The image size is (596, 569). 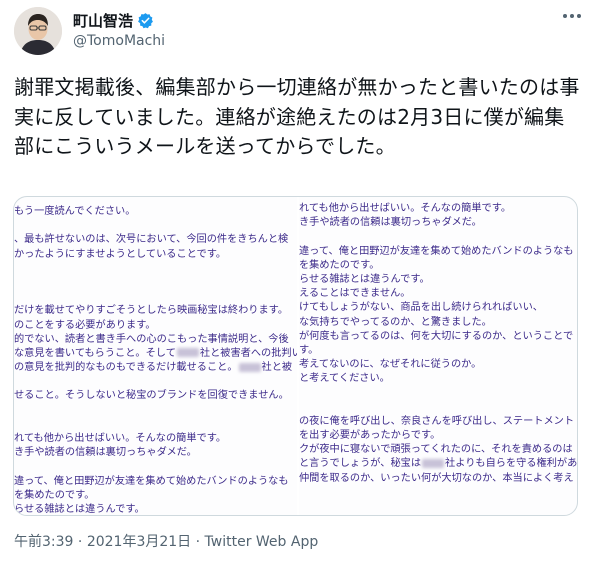 I want to click on media-text-line: 、最も許せないのは、次号において、今回の件をきちんと検, so click(x=151, y=240).